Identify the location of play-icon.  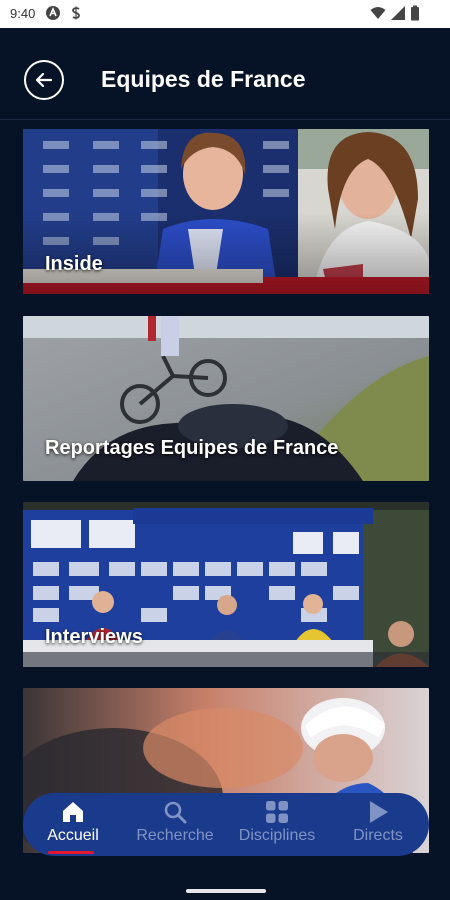
(379, 812).